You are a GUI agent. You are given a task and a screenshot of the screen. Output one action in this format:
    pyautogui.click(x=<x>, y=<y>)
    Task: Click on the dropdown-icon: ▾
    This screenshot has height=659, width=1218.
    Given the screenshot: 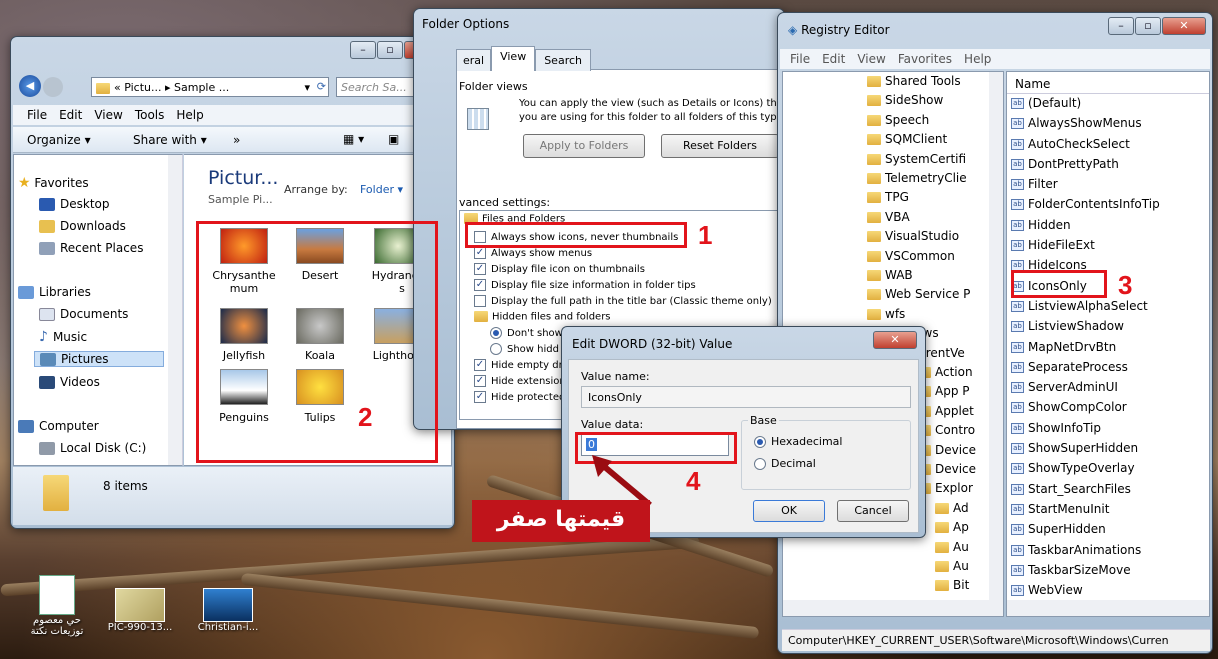 What is the action you would take?
    pyautogui.click(x=307, y=87)
    